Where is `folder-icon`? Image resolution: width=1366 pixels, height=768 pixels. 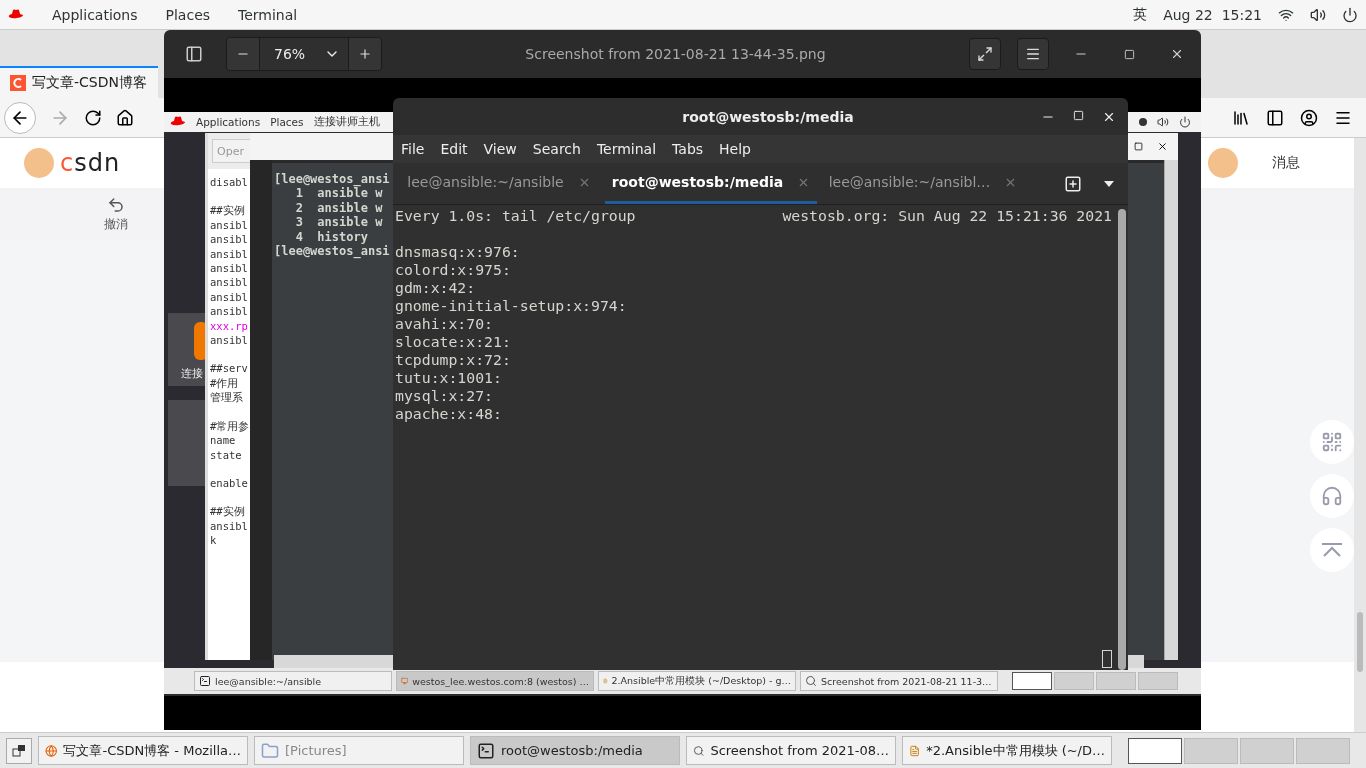
folder-icon is located at coordinates (270, 750).